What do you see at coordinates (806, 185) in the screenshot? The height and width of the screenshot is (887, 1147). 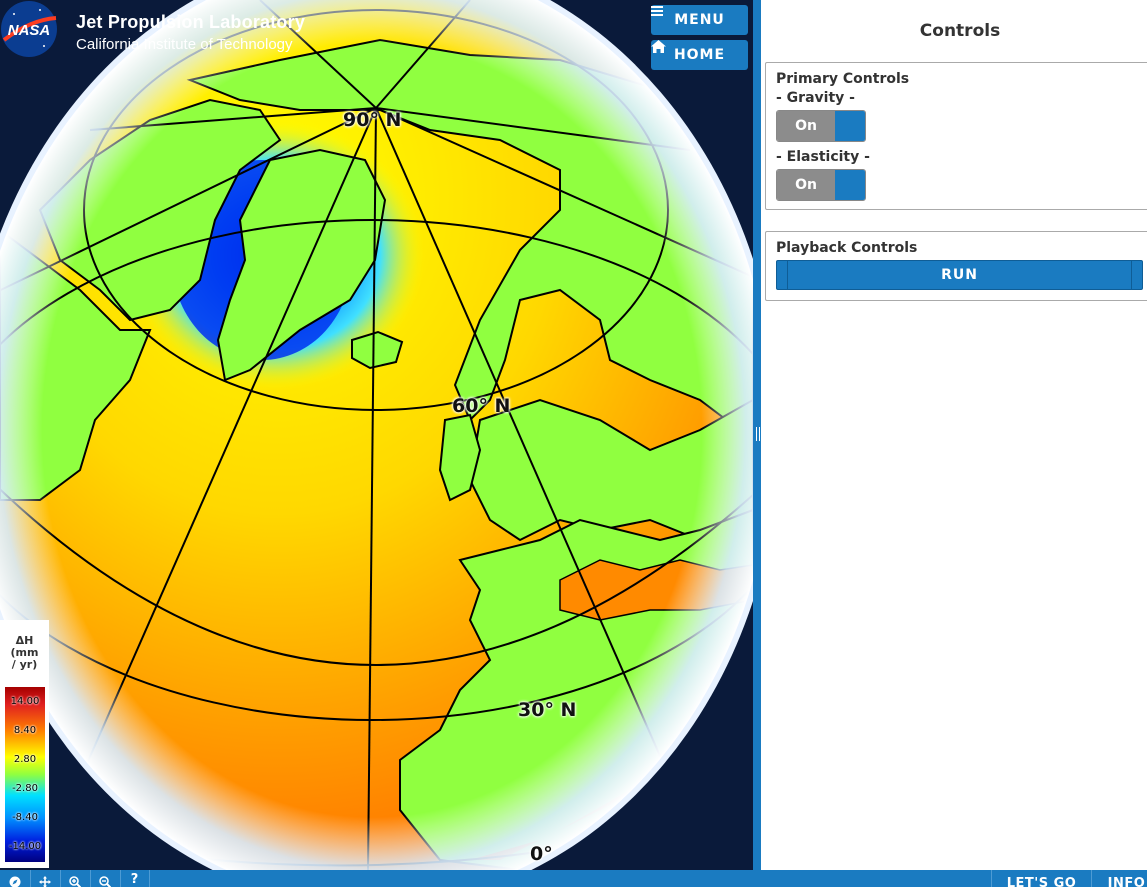 I see `elasticity-toggle-state: On` at bounding box center [806, 185].